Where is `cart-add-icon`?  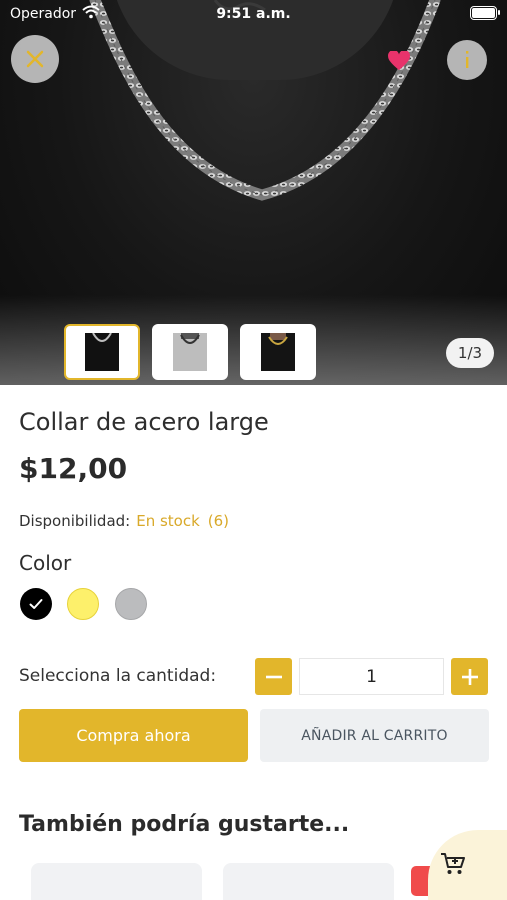
cart-add-icon is located at coordinates (453, 863).